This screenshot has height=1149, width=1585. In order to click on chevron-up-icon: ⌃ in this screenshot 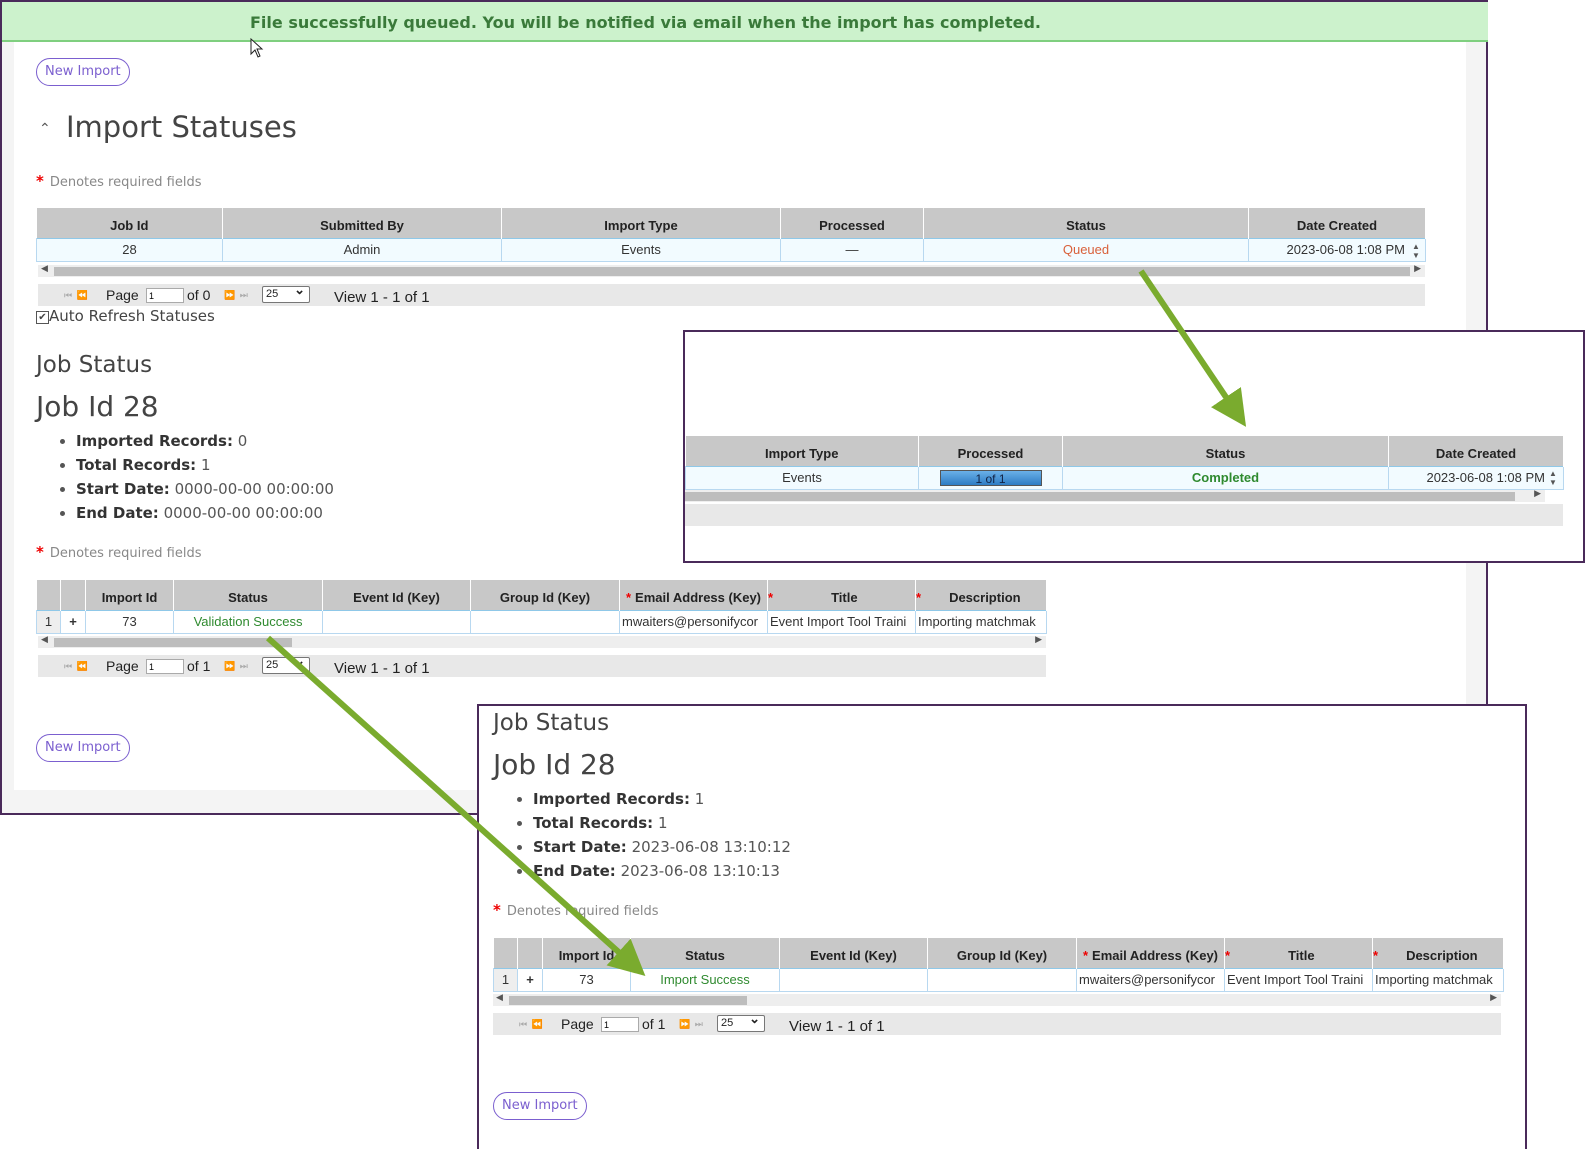, I will do `click(45, 128)`.